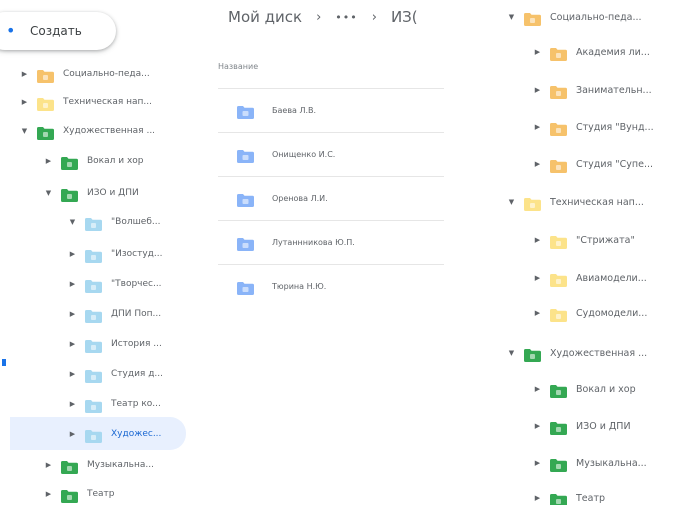  What do you see at coordinates (319, 17) in the screenshot?
I see `chevron-right-icon: ›` at bounding box center [319, 17].